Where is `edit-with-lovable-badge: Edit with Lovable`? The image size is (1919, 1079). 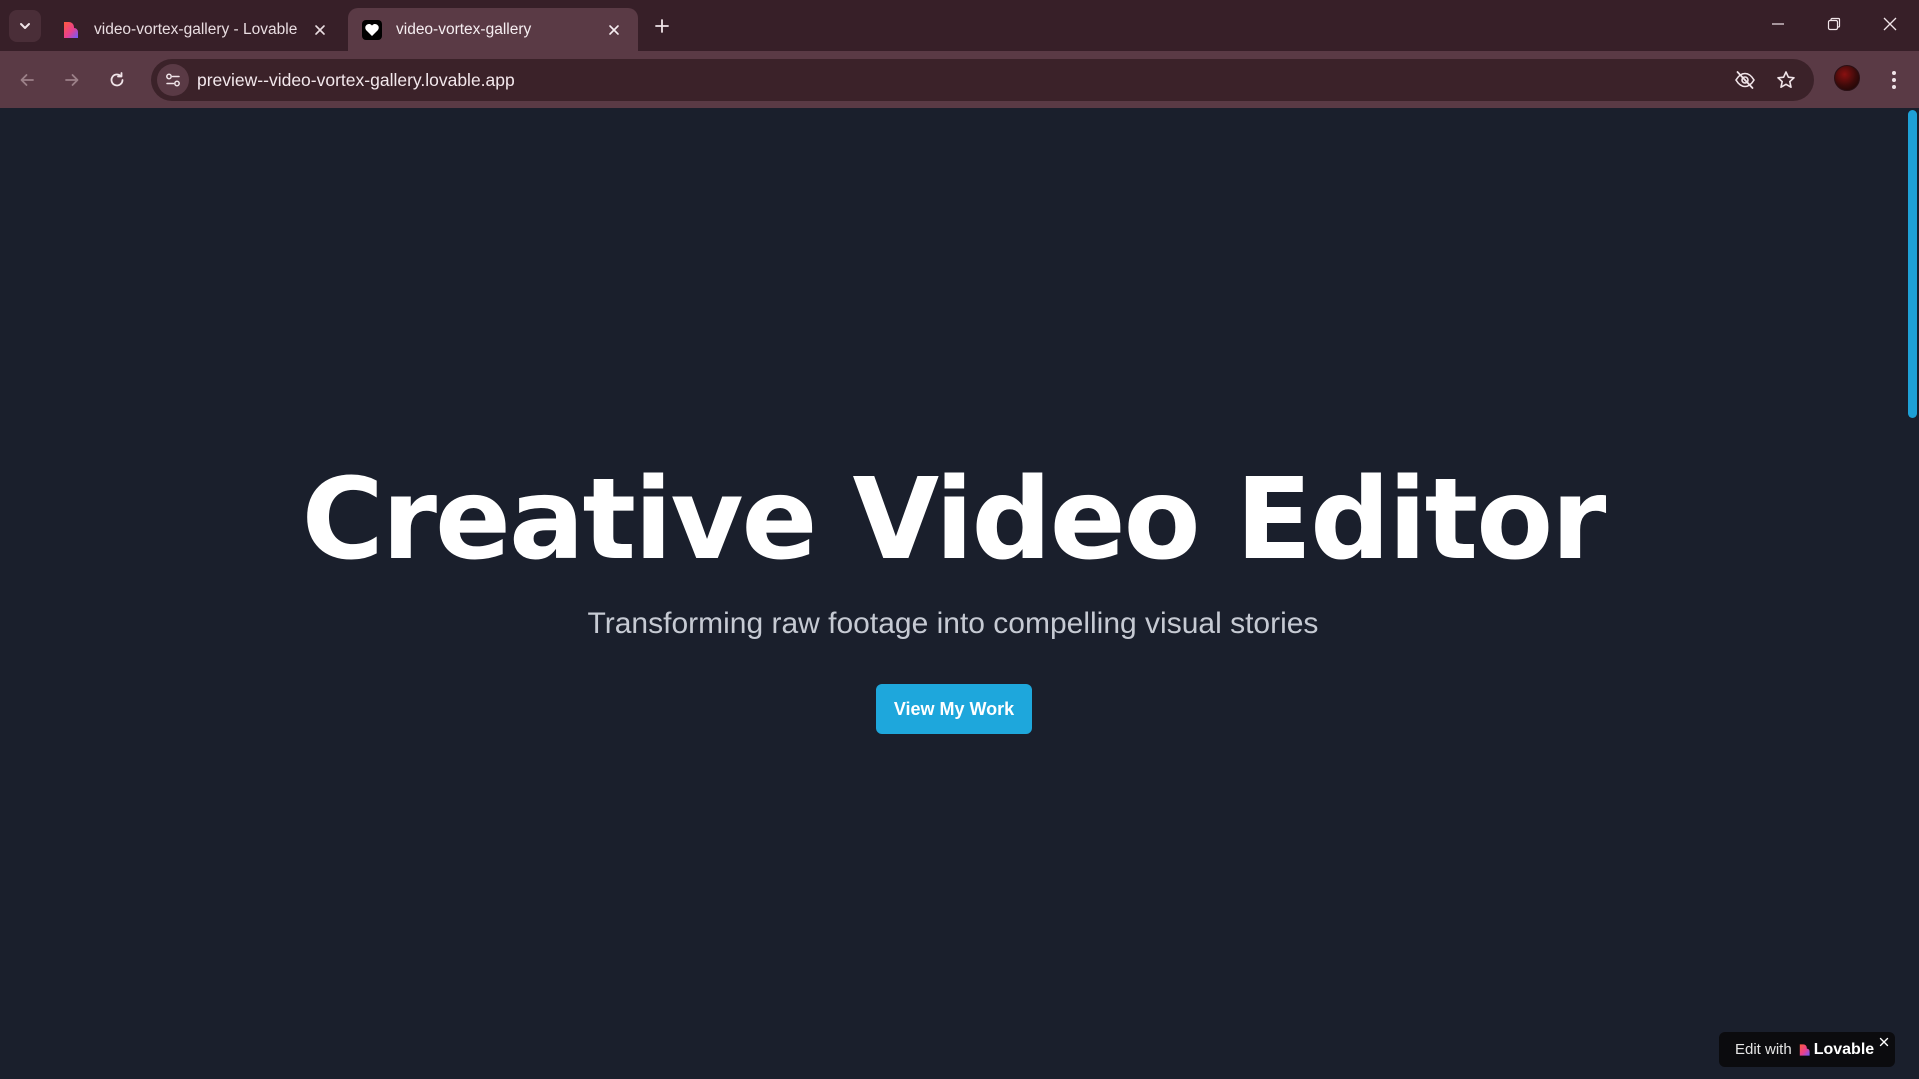 edit-with-lovable-badge: Edit with Lovable is located at coordinates (1807, 1049).